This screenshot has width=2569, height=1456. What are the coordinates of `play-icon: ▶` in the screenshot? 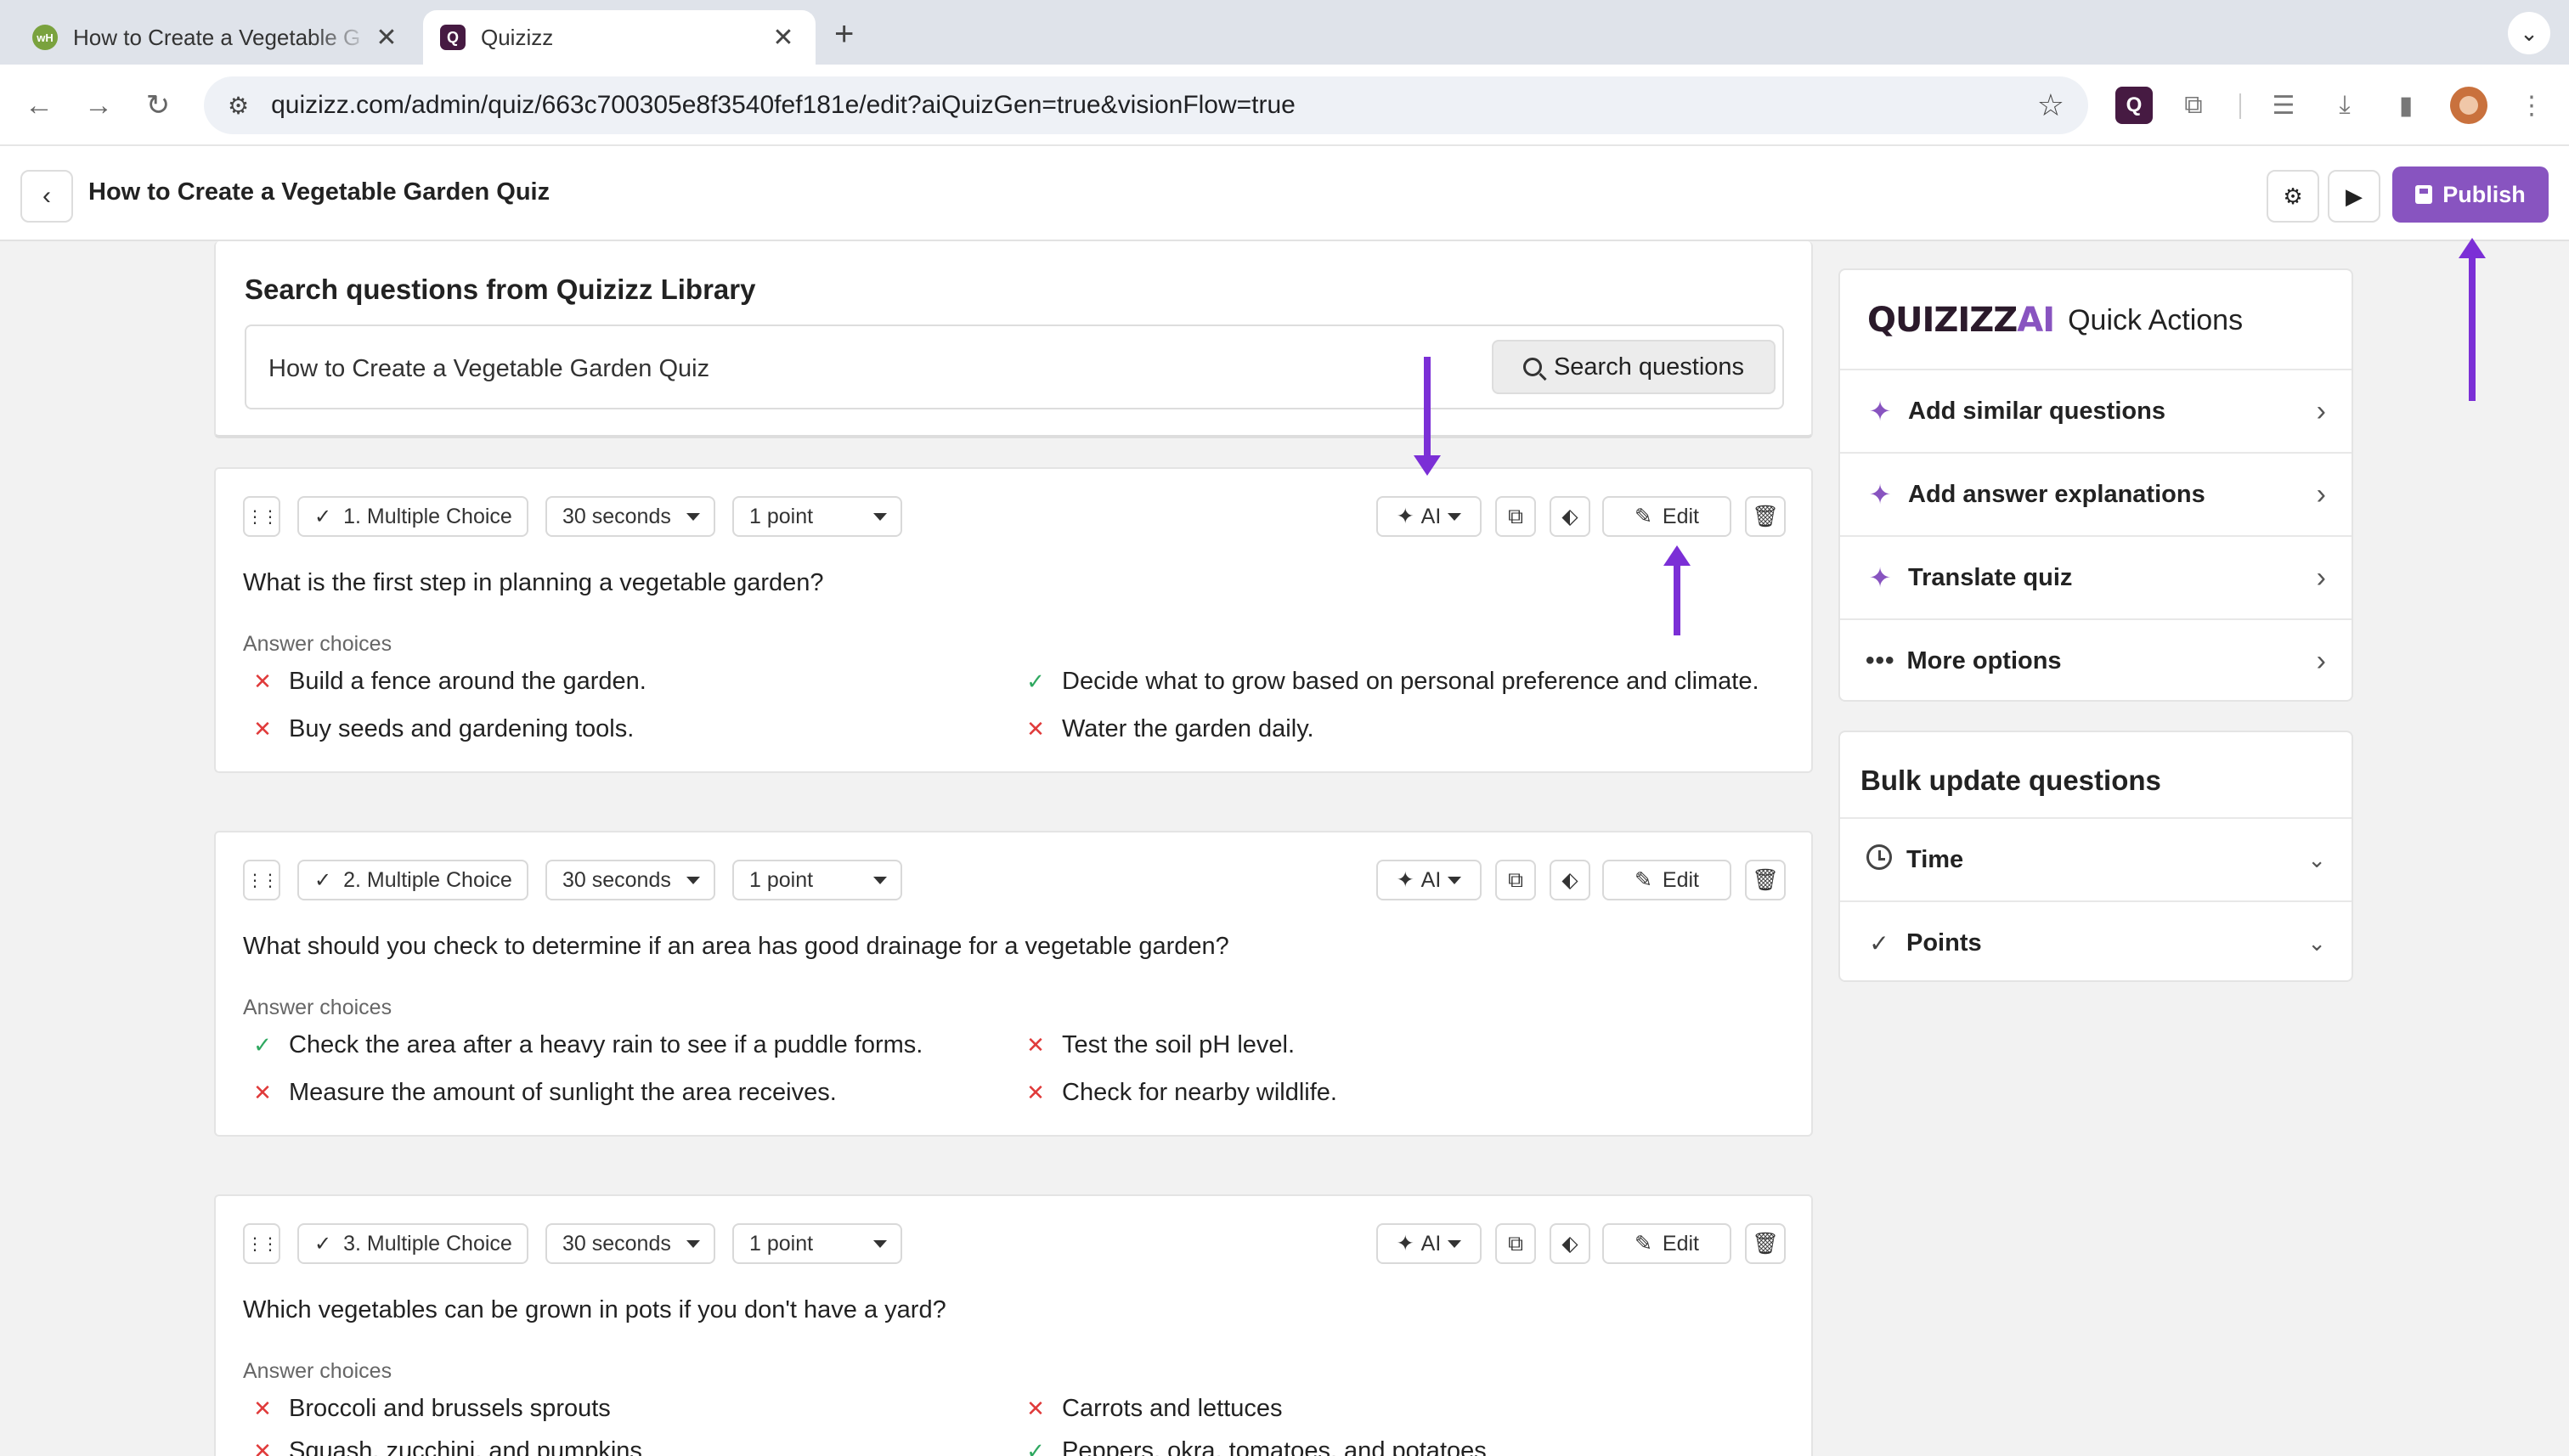 It's located at (2354, 196).